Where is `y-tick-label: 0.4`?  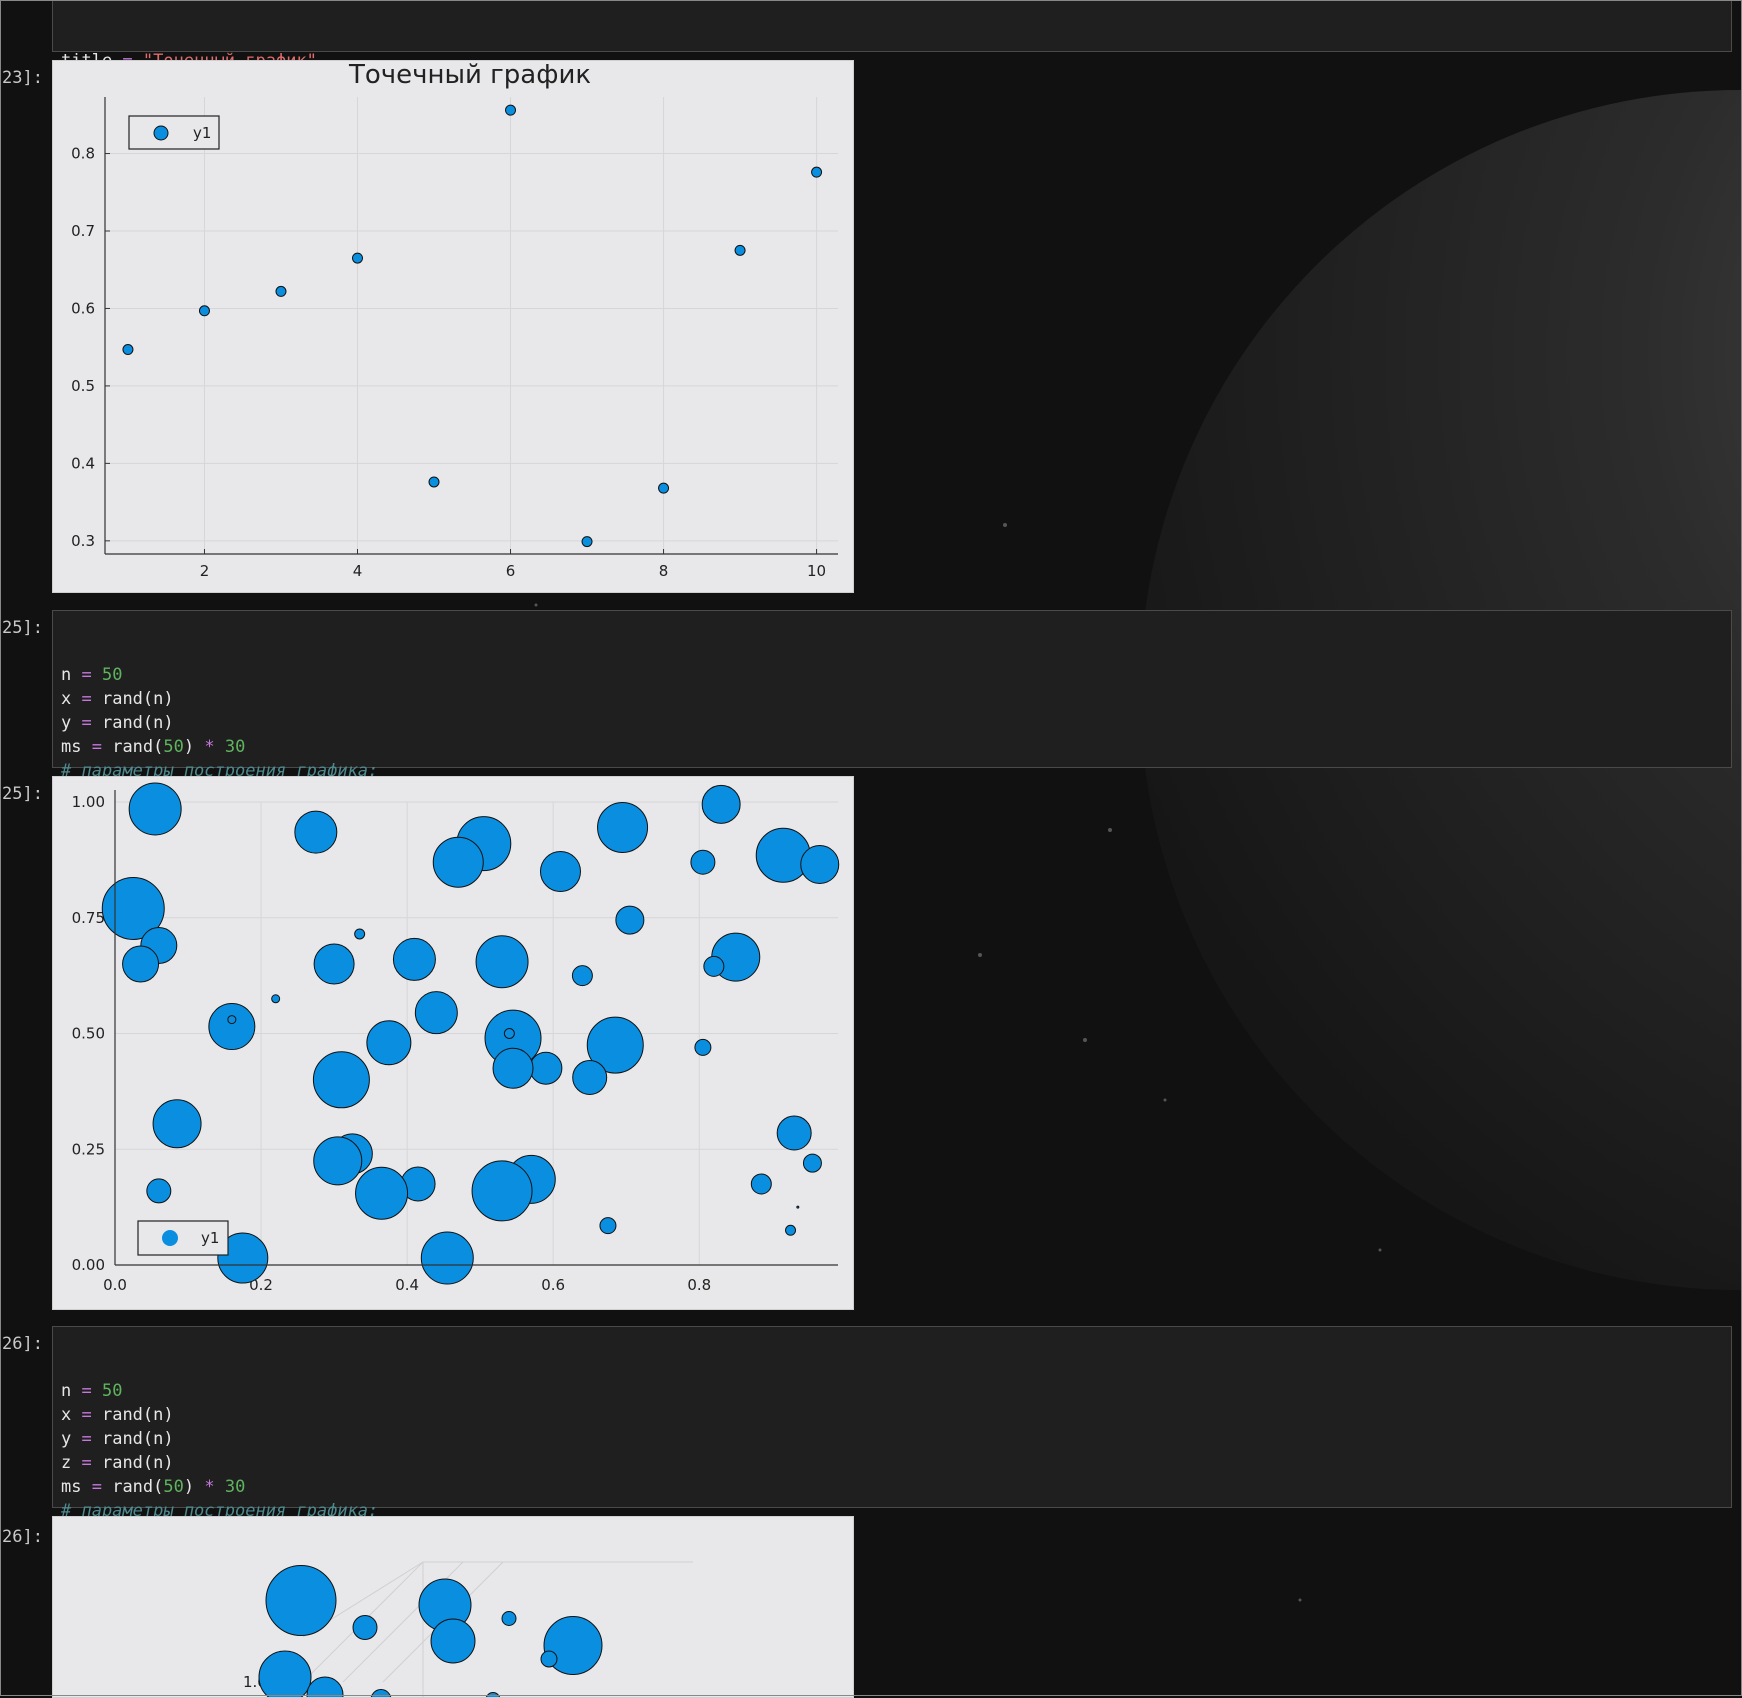 y-tick-label: 0.4 is located at coordinates (83, 463).